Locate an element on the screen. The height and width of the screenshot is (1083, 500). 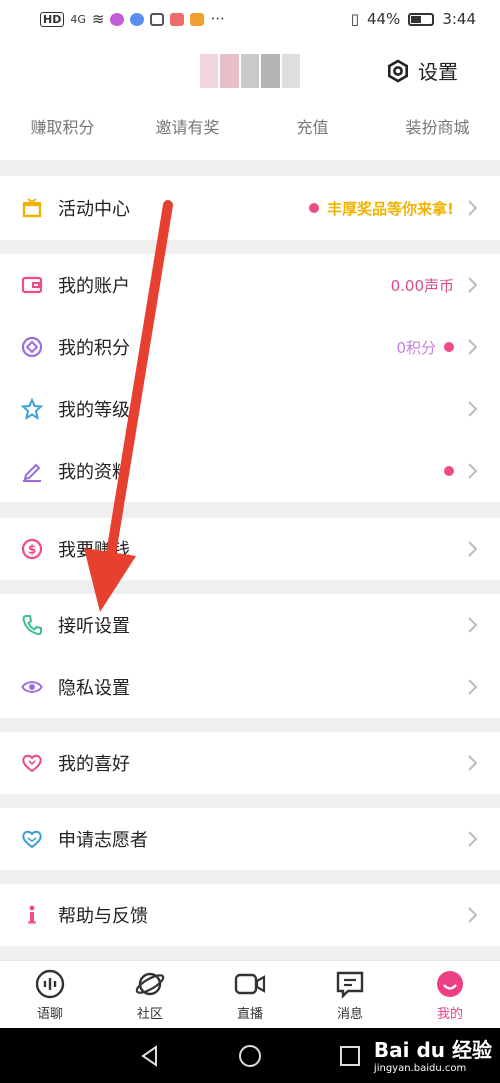
menu-item-my-profile: 我的资料 is located at coordinates (250, 471).